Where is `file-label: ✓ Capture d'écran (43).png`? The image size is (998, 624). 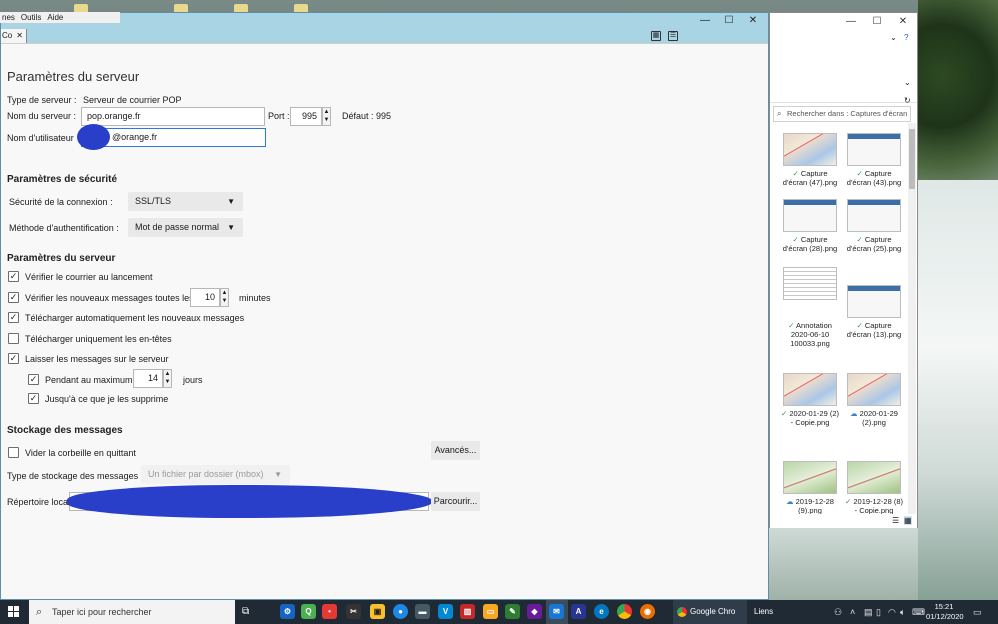 file-label: ✓ Capture d'écran (43).png is located at coordinates (874, 178).